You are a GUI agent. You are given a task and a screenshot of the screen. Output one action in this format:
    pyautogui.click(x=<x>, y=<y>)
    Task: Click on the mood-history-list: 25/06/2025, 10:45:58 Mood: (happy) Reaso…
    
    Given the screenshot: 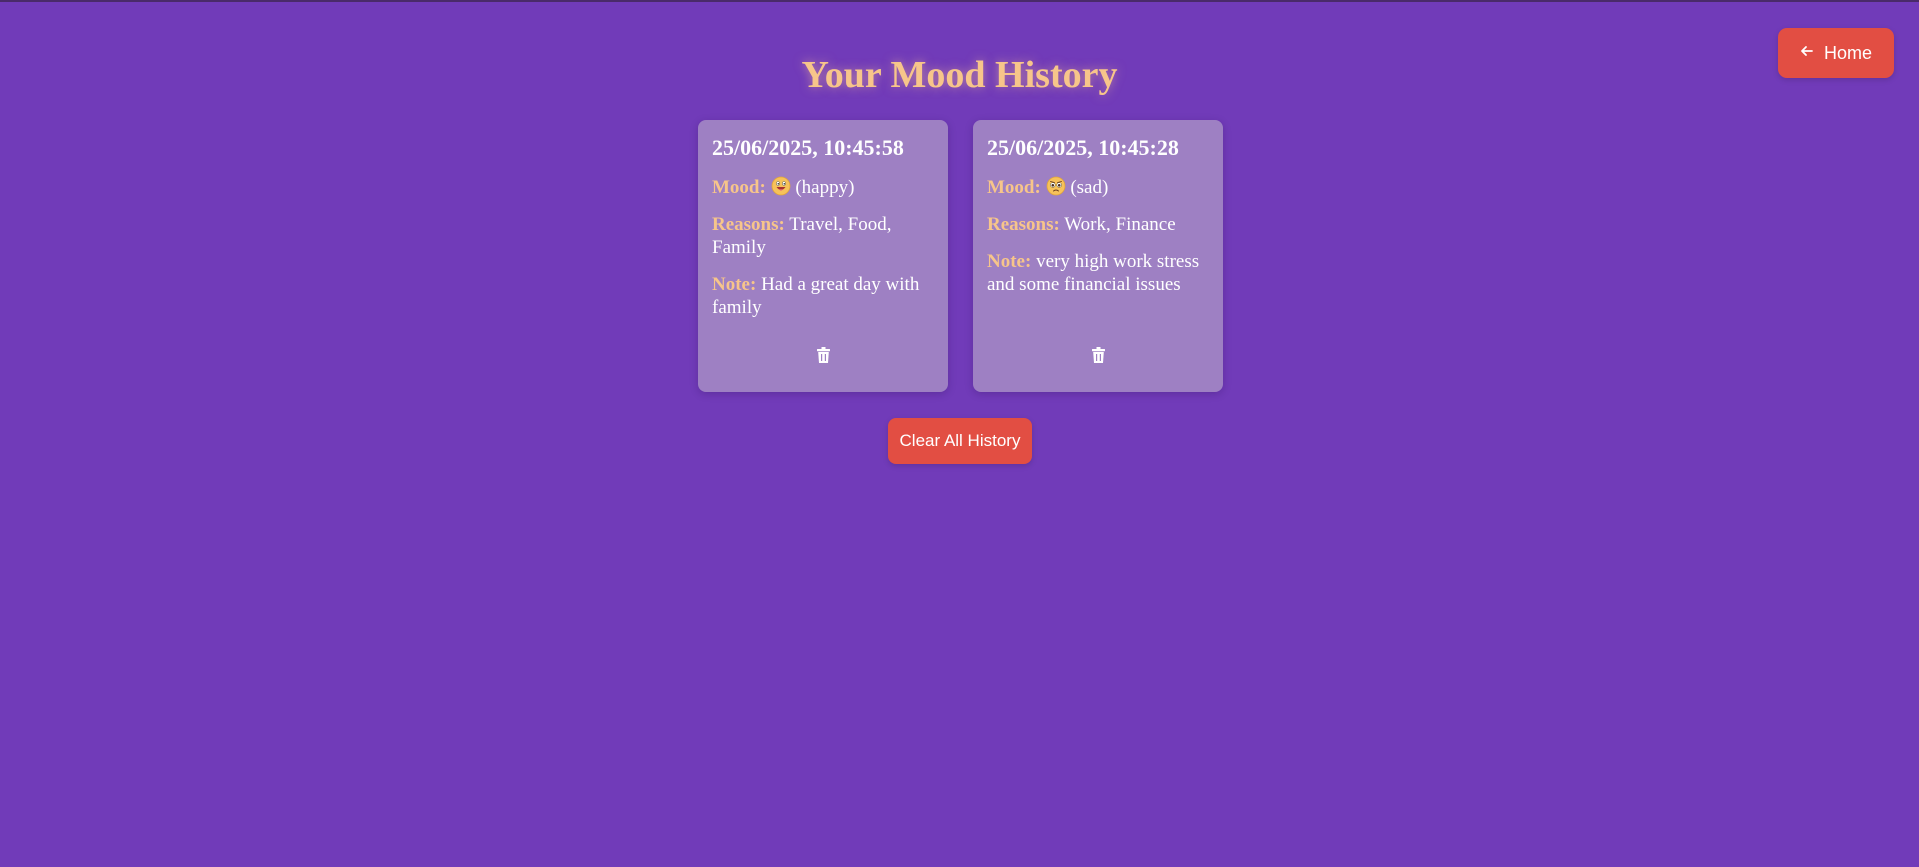 What is the action you would take?
    pyautogui.click(x=960, y=256)
    